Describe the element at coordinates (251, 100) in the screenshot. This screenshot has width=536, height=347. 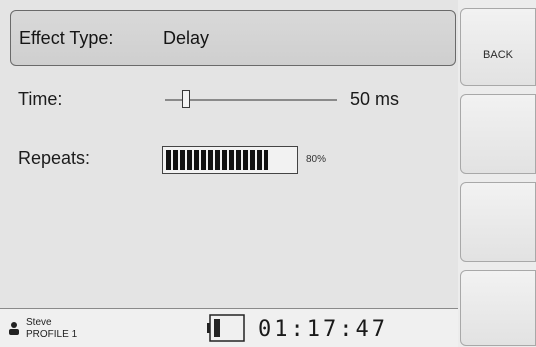
I see `time-slider-track` at that location.